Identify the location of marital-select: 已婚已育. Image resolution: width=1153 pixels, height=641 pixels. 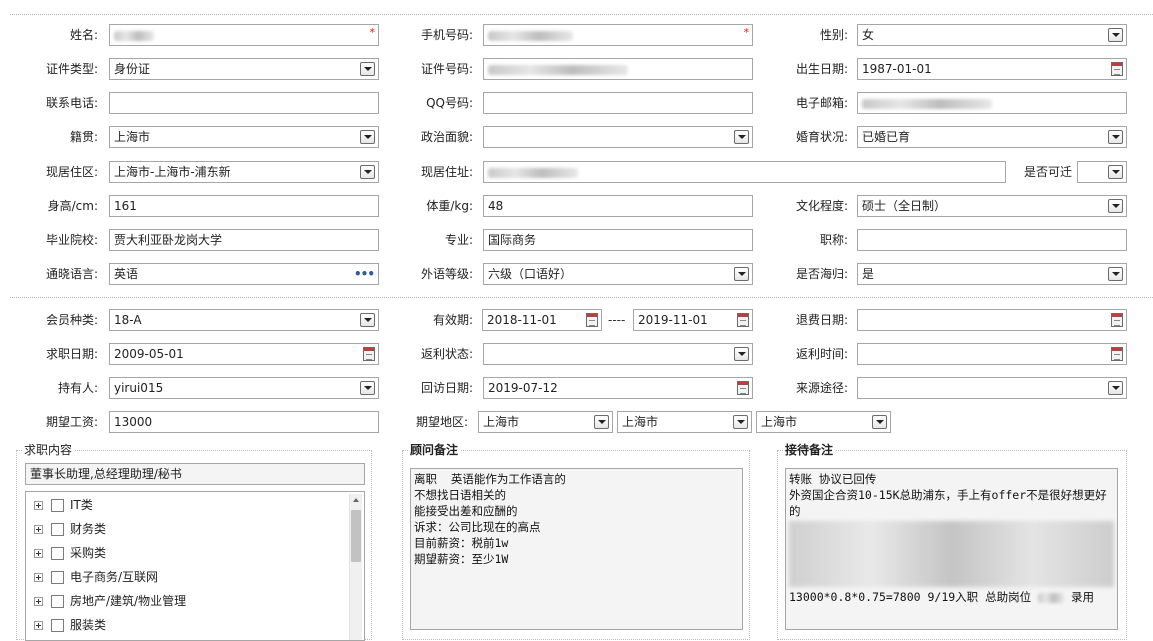
(992, 137).